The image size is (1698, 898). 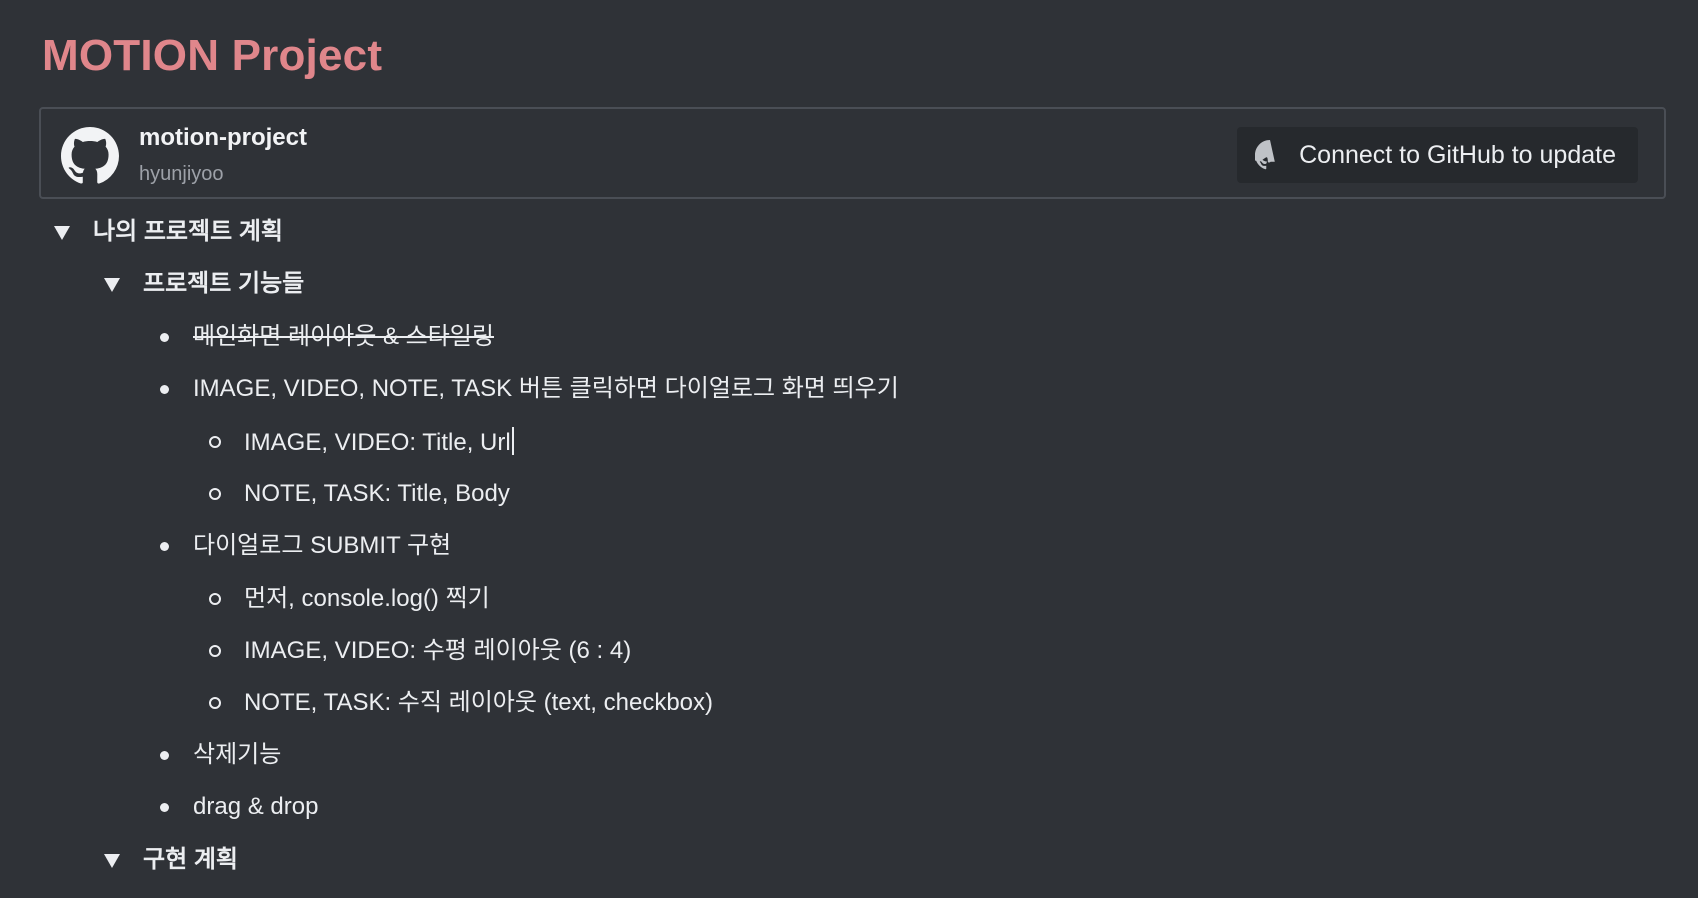 What do you see at coordinates (478, 703) in the screenshot?
I see `sub-list-item: NOTE, TASK: 수직 레이아웃 (text, checkbox)` at bounding box center [478, 703].